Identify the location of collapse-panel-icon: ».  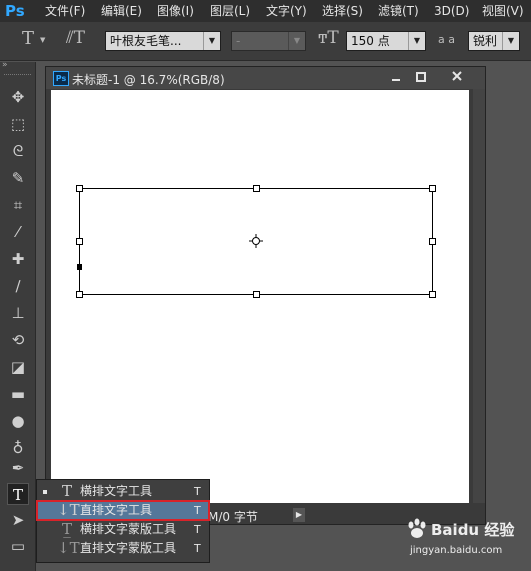
(5, 65).